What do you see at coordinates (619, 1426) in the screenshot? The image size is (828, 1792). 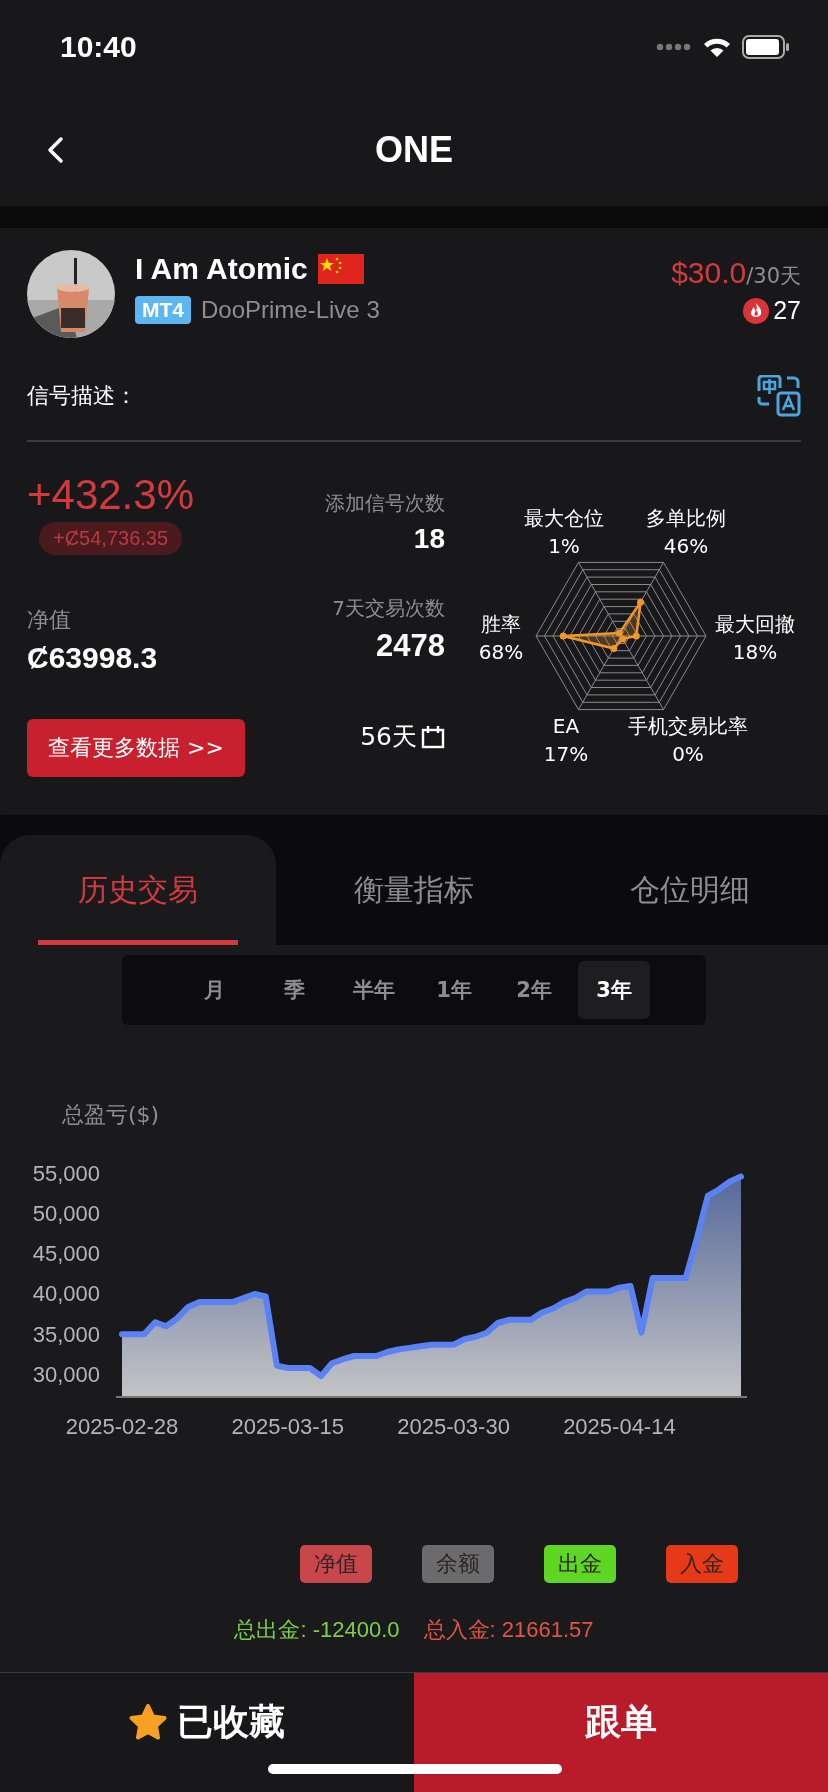 I see `x-tick-label: 2025-04-14` at bounding box center [619, 1426].